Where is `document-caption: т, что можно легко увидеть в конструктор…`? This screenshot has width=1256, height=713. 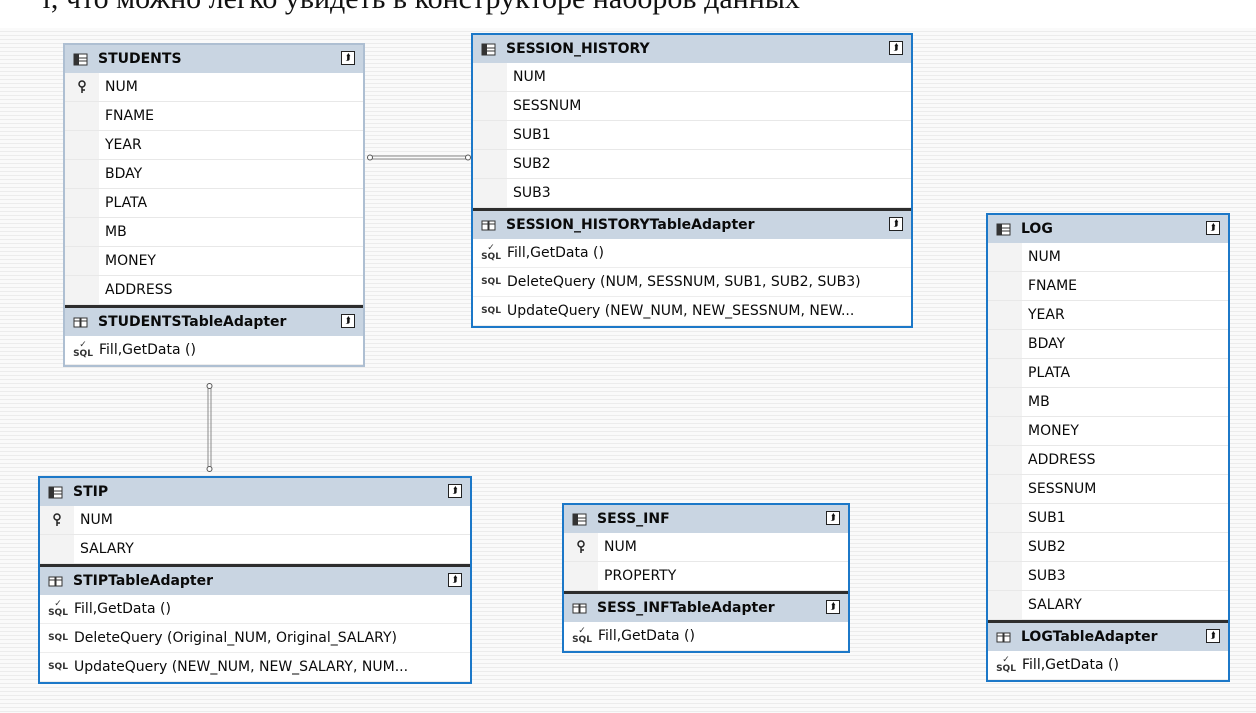
document-caption: т, что можно легко увидеть в конструктор… is located at coordinates (420, 8).